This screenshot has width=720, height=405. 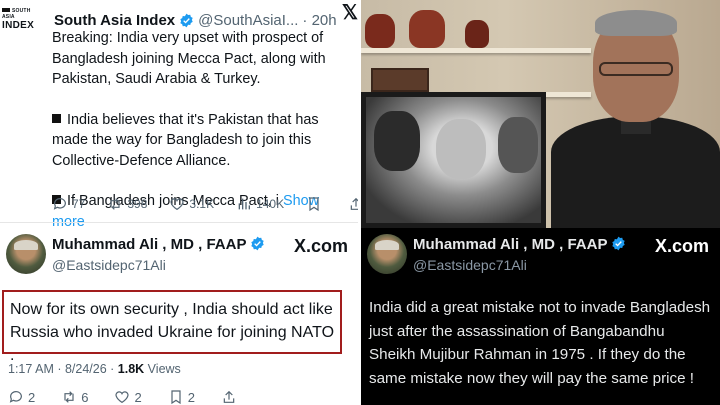 I want to click on like-button: 3.1K, so click(x=191, y=204).